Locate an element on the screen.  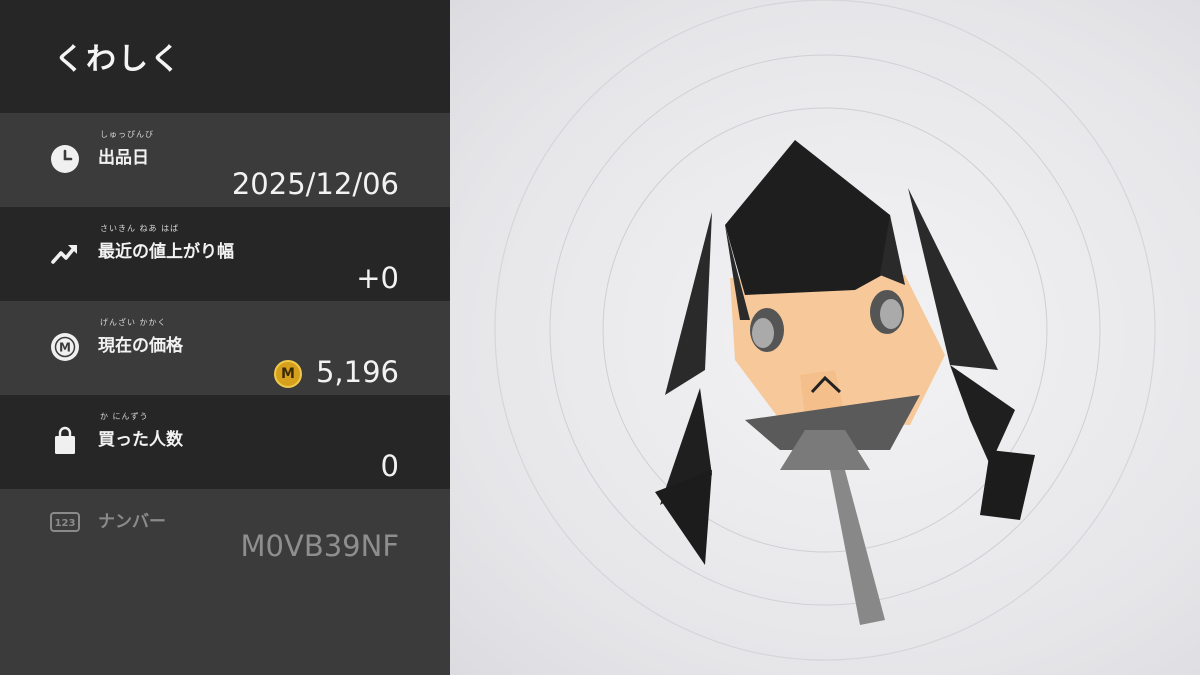
hair-left-tail-lower is located at coordinates (683, 517).